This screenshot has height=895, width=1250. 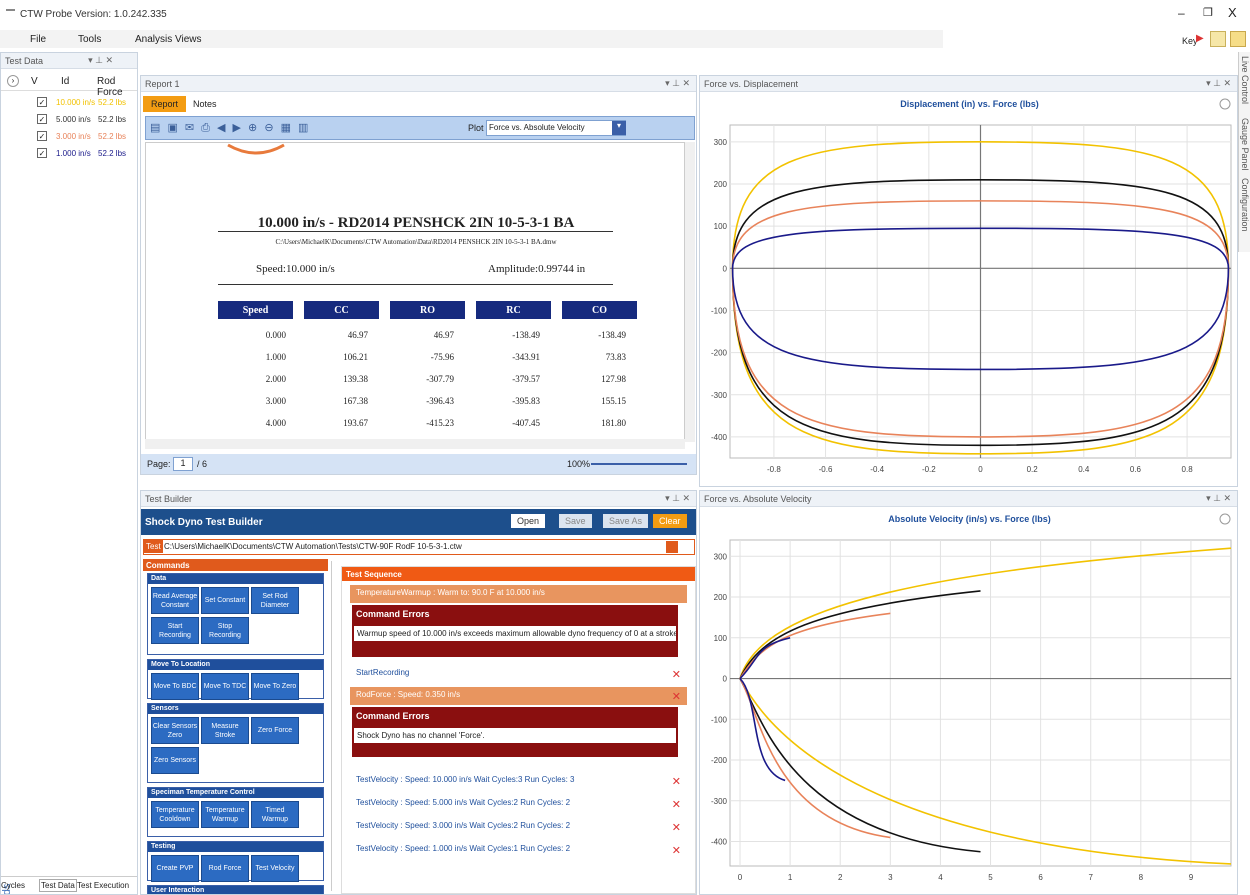 I want to click on table-cell: -75.96, so click(x=442, y=357).